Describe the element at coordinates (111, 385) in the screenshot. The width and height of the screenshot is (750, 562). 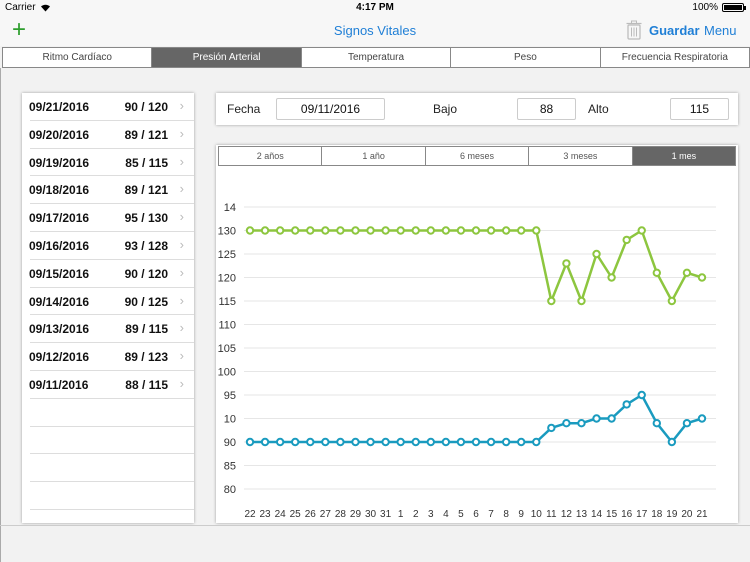
I see `list-item: 09/11/2016 88 / 115 ›` at that location.